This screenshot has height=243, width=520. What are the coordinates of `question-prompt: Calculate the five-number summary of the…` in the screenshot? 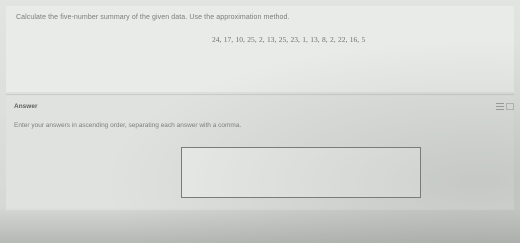 It's located at (153, 17).